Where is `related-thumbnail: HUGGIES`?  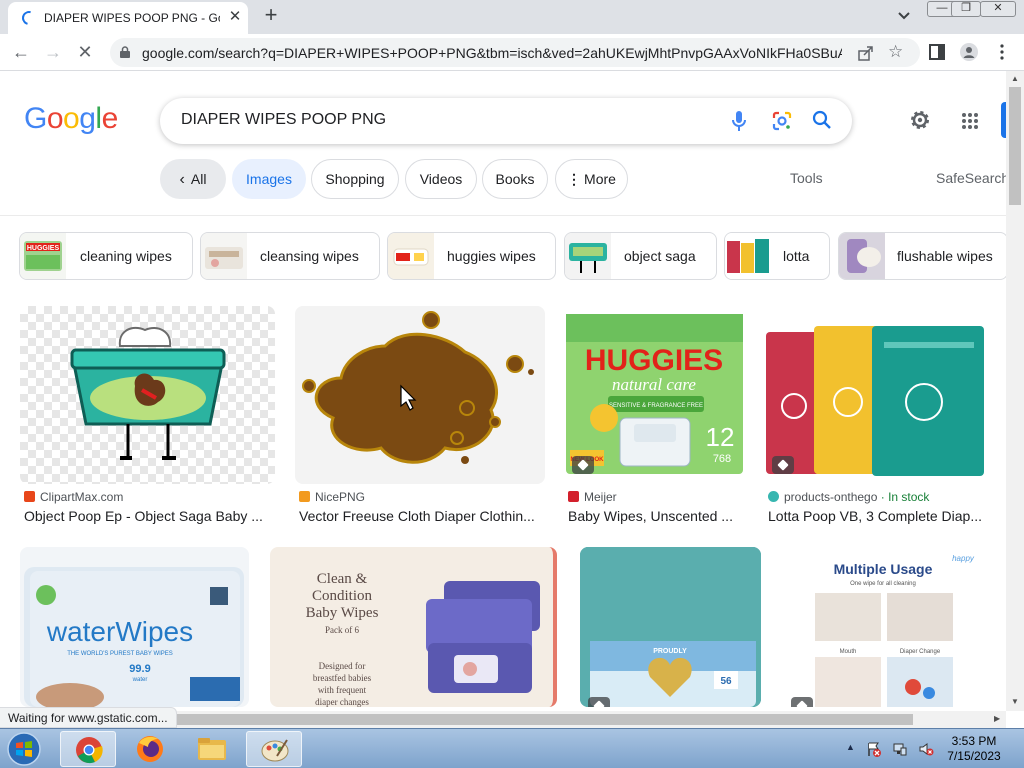 related-thumbnail: HUGGIES is located at coordinates (43, 256).